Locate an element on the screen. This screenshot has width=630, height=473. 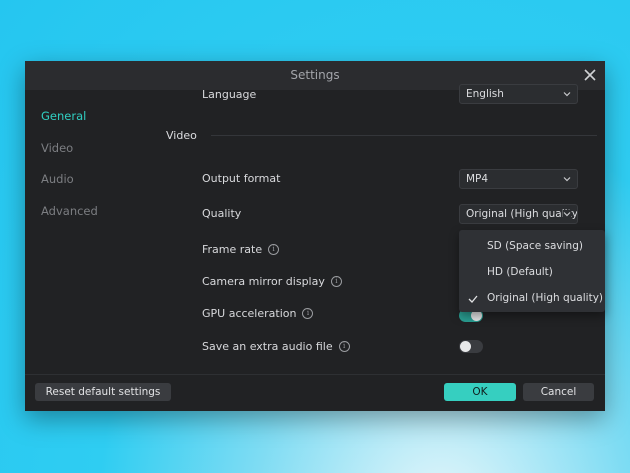
output-format-label: Output format is located at coordinates (241, 178).